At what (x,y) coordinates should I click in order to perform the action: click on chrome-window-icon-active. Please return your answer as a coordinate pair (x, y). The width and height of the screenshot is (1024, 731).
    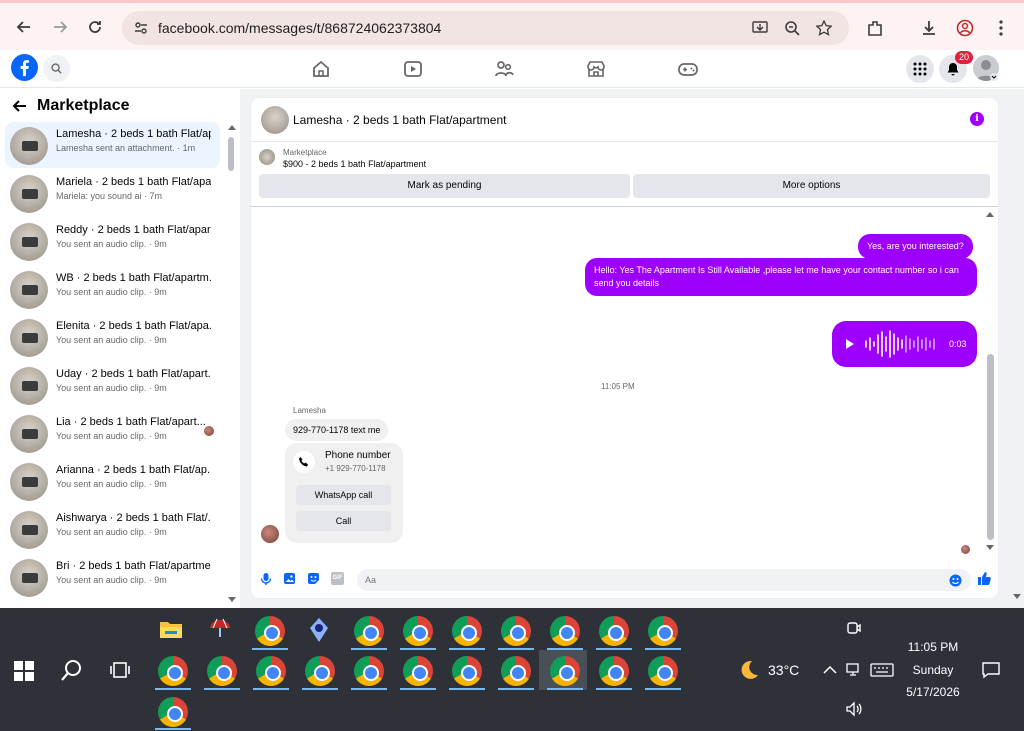
    Looking at the image, I should click on (565, 671).